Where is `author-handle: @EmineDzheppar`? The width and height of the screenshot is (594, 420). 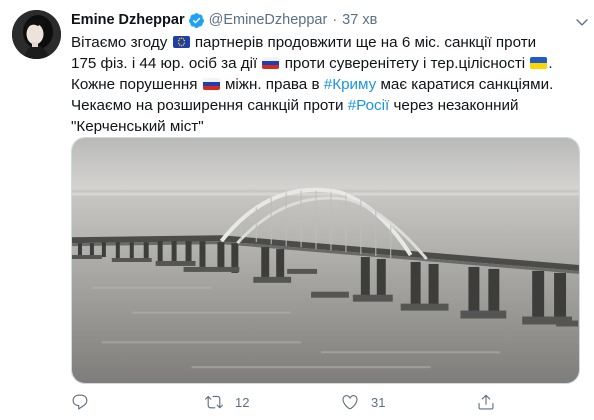 author-handle: @EmineDzheppar is located at coordinates (268, 20).